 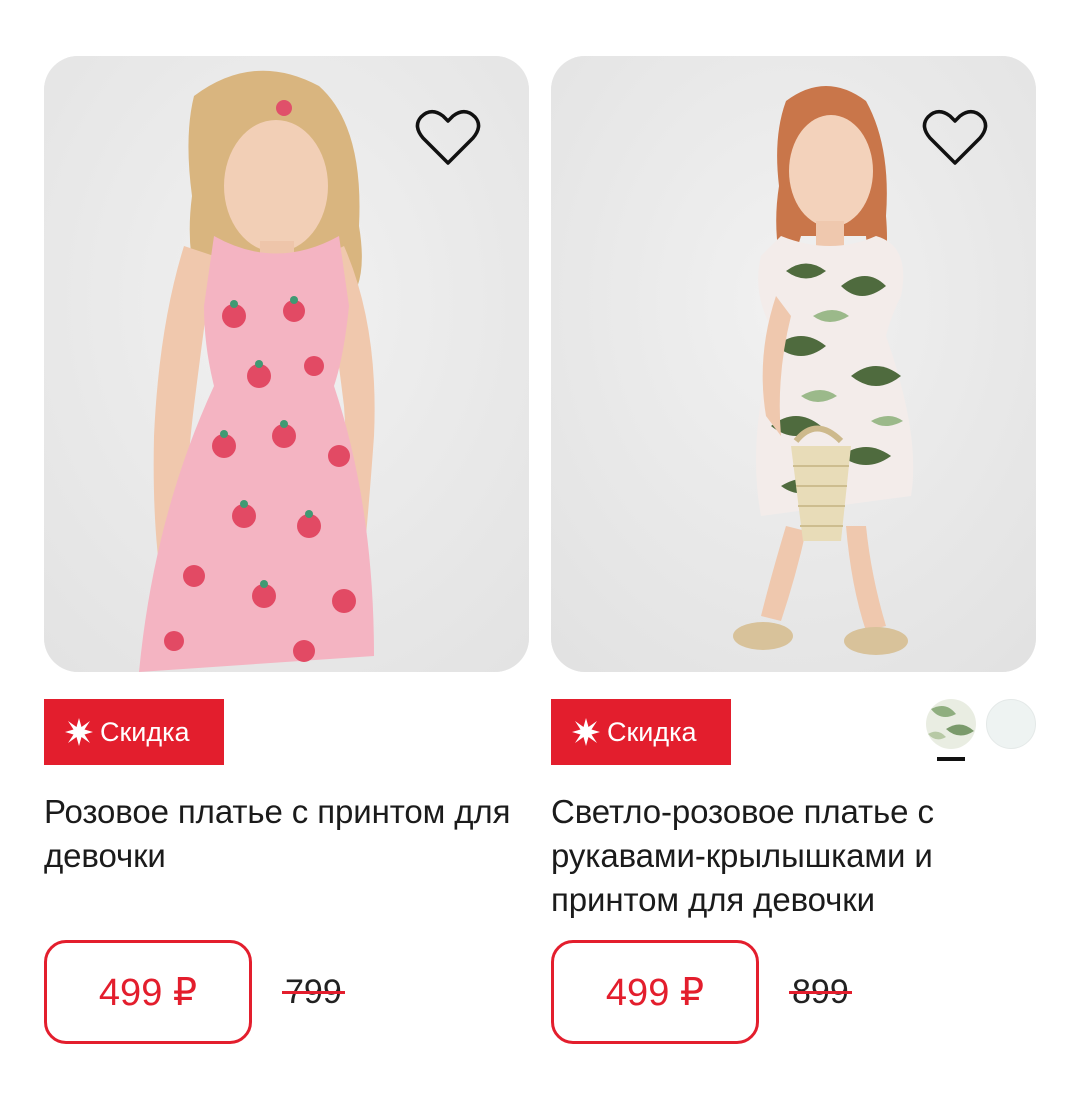 What do you see at coordinates (951, 759) in the screenshot?
I see `selected-swatch-indicator` at bounding box center [951, 759].